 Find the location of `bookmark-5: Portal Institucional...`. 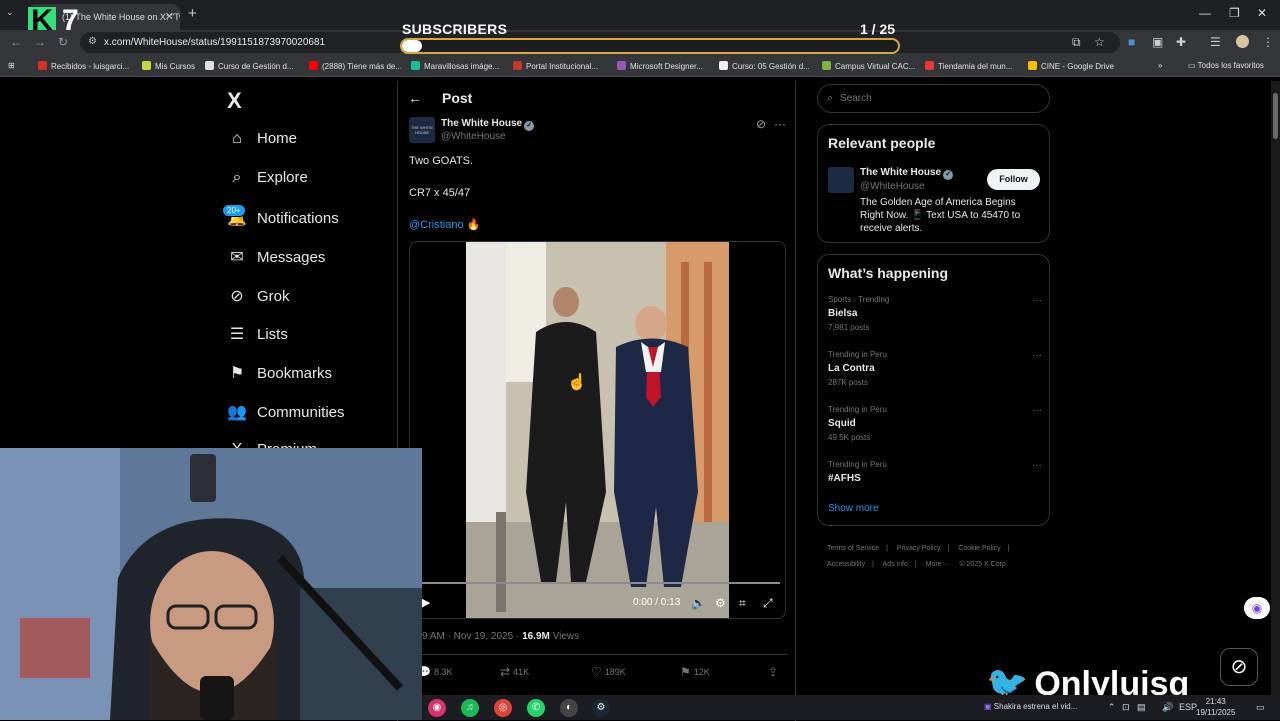

bookmark-5: Portal Institucional... is located at coordinates (555, 66).